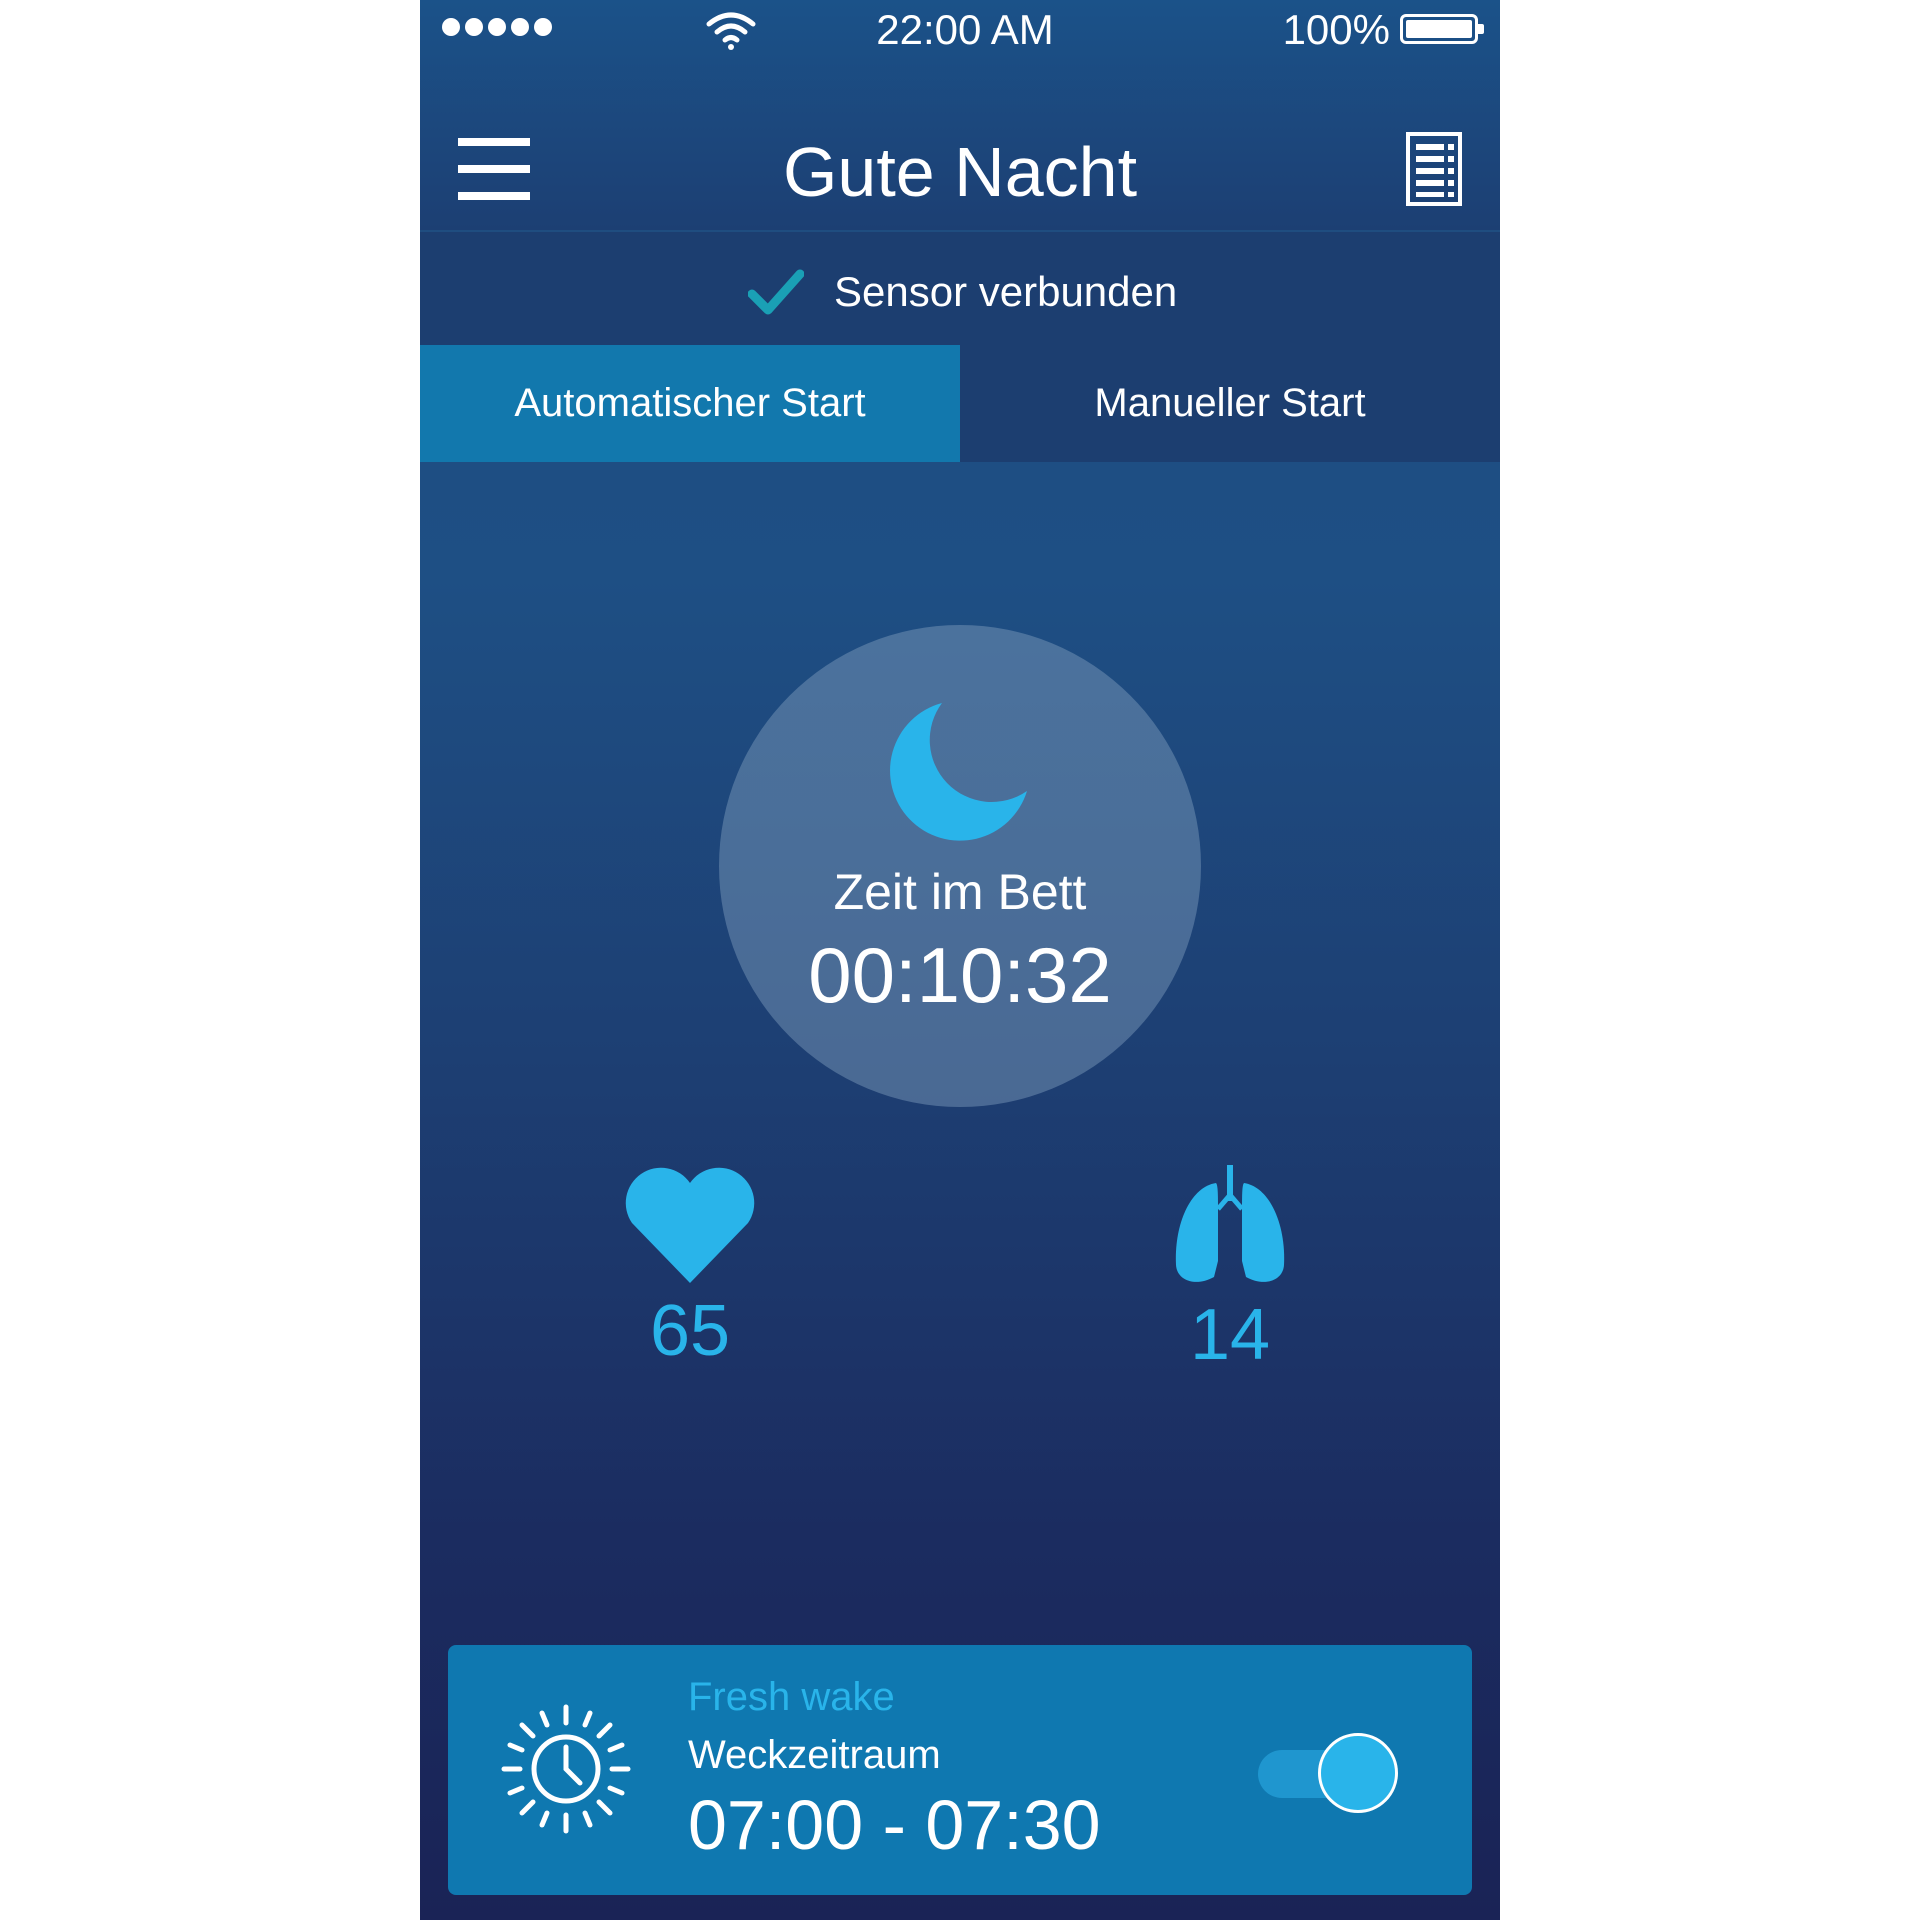 The width and height of the screenshot is (1920, 1920). What do you see at coordinates (960, 975) in the screenshot?
I see `time-in-bed-value: 00:10:32` at bounding box center [960, 975].